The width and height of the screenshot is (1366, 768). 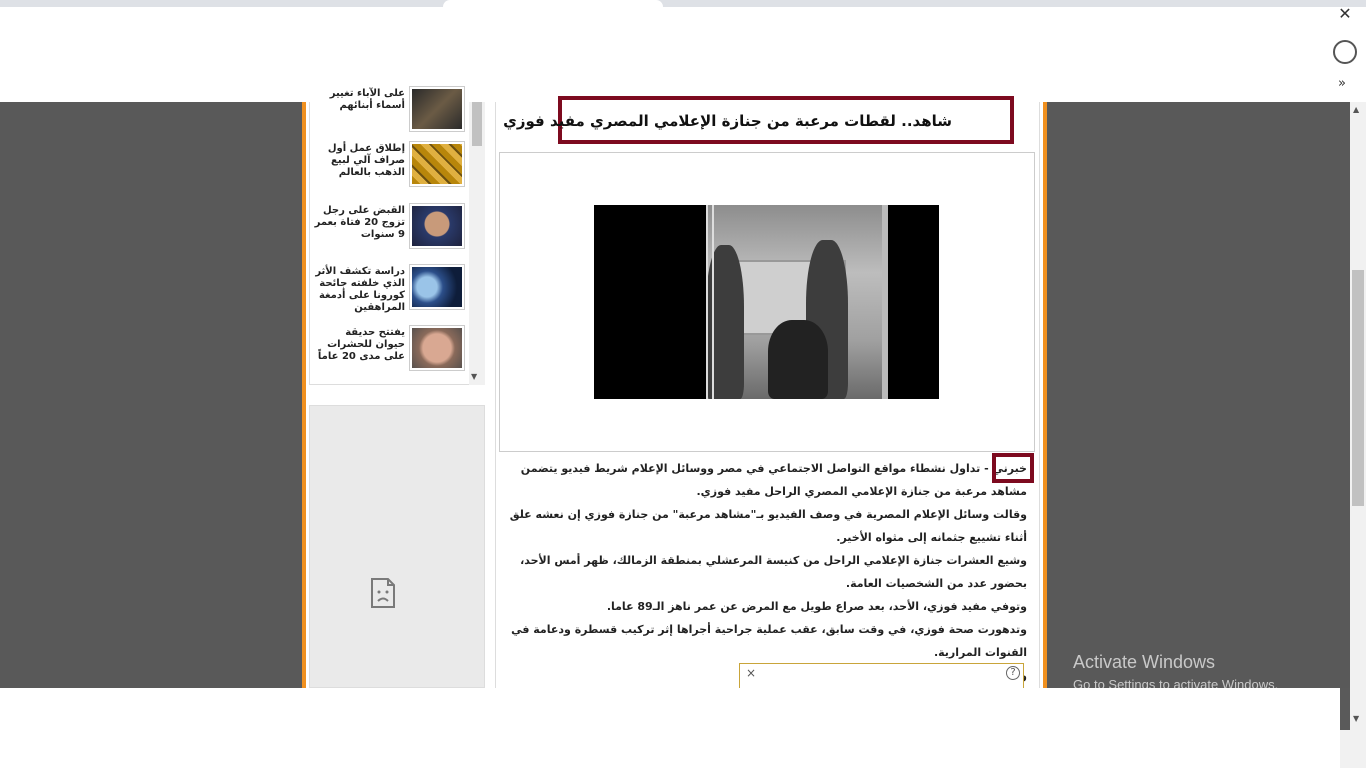 What do you see at coordinates (1353, 749) in the screenshot?
I see `scrollbar-corner` at bounding box center [1353, 749].